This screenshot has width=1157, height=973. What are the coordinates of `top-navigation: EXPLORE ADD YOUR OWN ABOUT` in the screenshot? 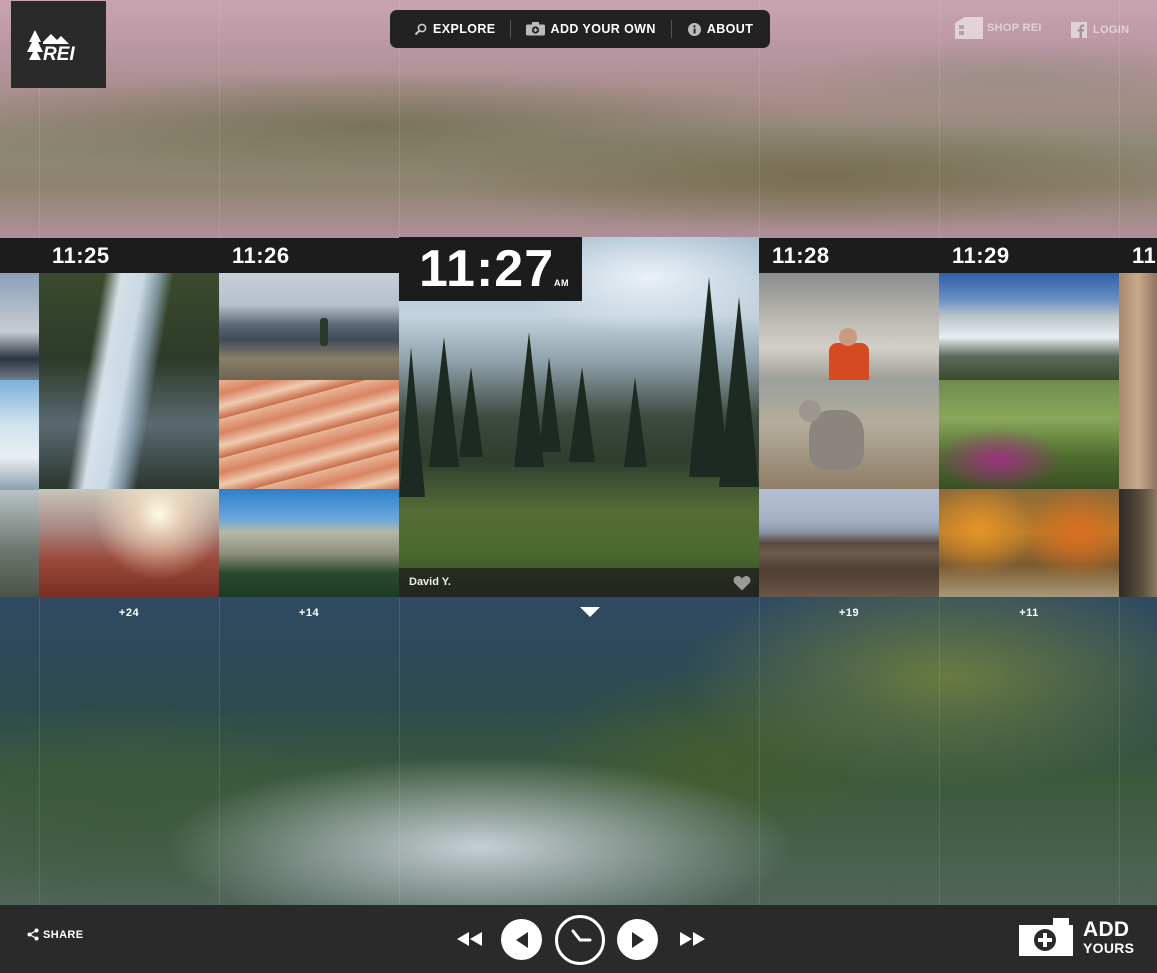 It's located at (580, 29).